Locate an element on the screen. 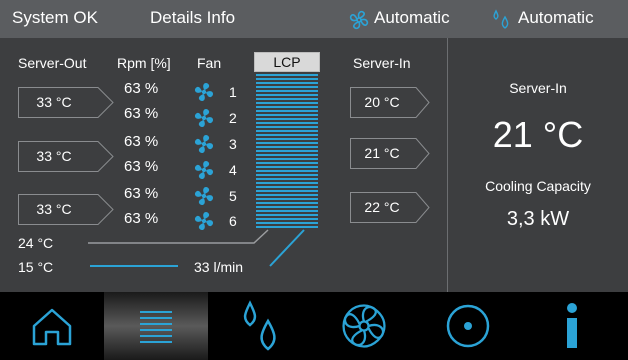  water-icon is located at coordinates (259, 325).